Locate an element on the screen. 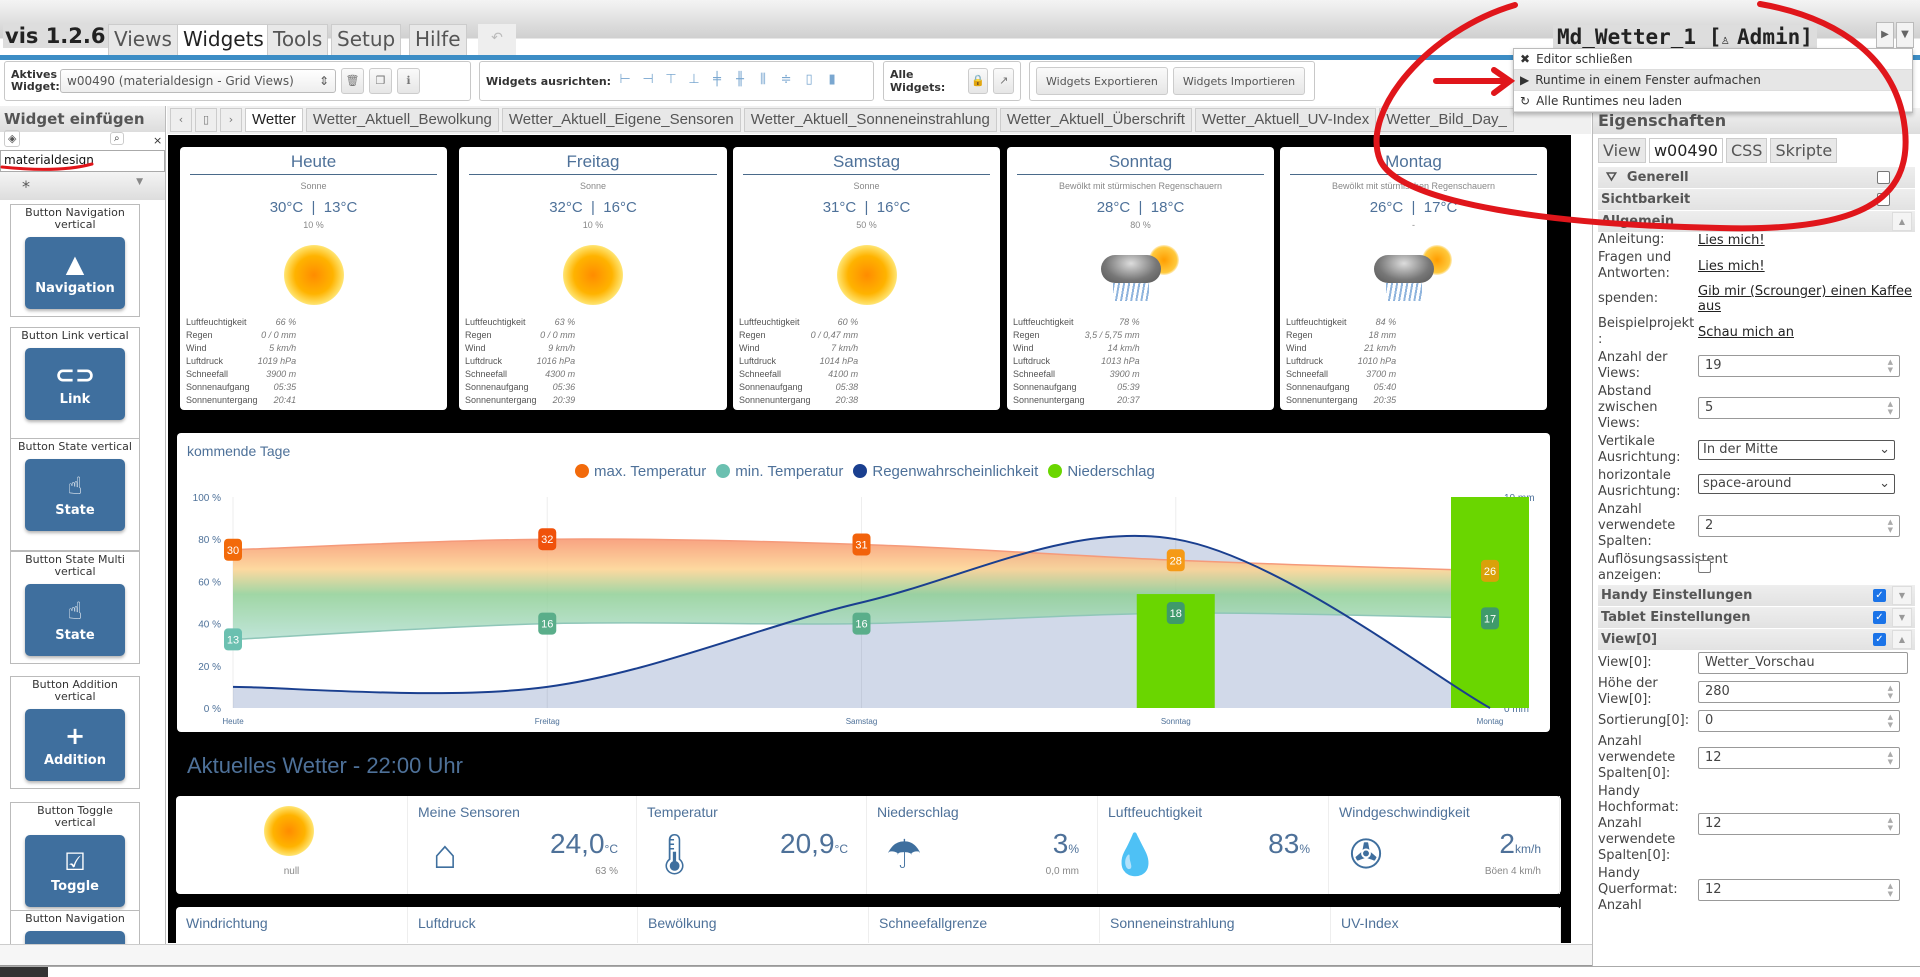  widget-template: Button Link vertical ⊂⊃ Link is located at coordinates (75, 383).